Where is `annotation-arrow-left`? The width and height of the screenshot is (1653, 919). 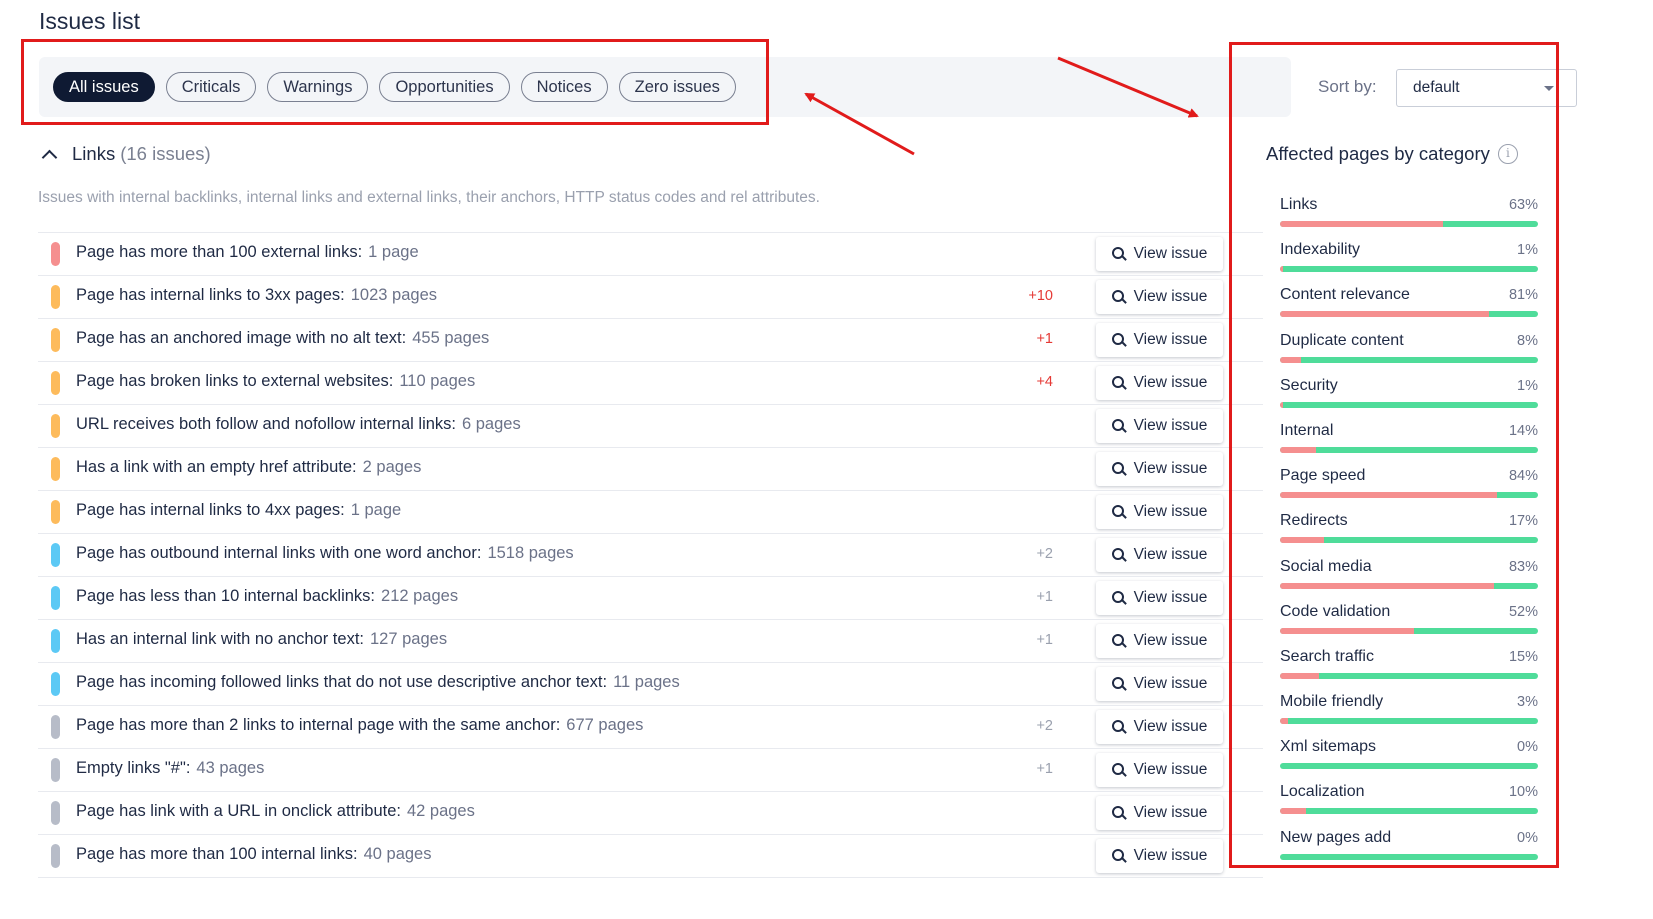
annotation-arrow-left is located at coordinates (859, 124).